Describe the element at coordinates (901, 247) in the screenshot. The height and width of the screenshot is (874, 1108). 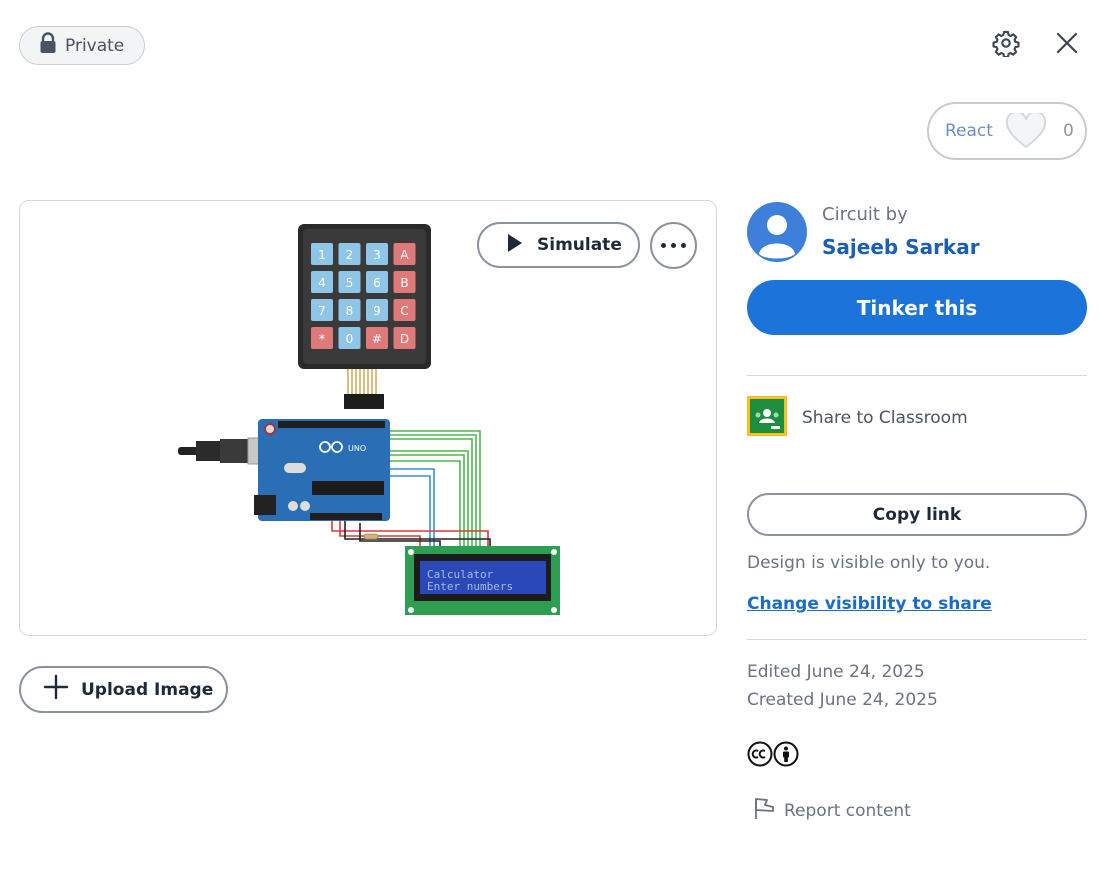
I see `author-name-link: Sajeeb Sarkar` at that location.